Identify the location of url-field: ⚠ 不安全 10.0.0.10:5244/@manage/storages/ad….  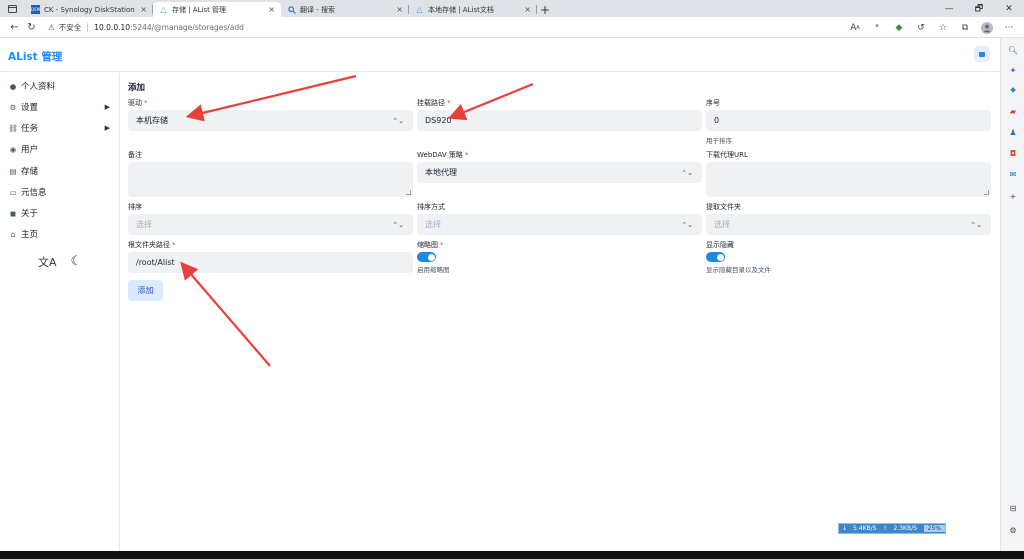
(146, 27).